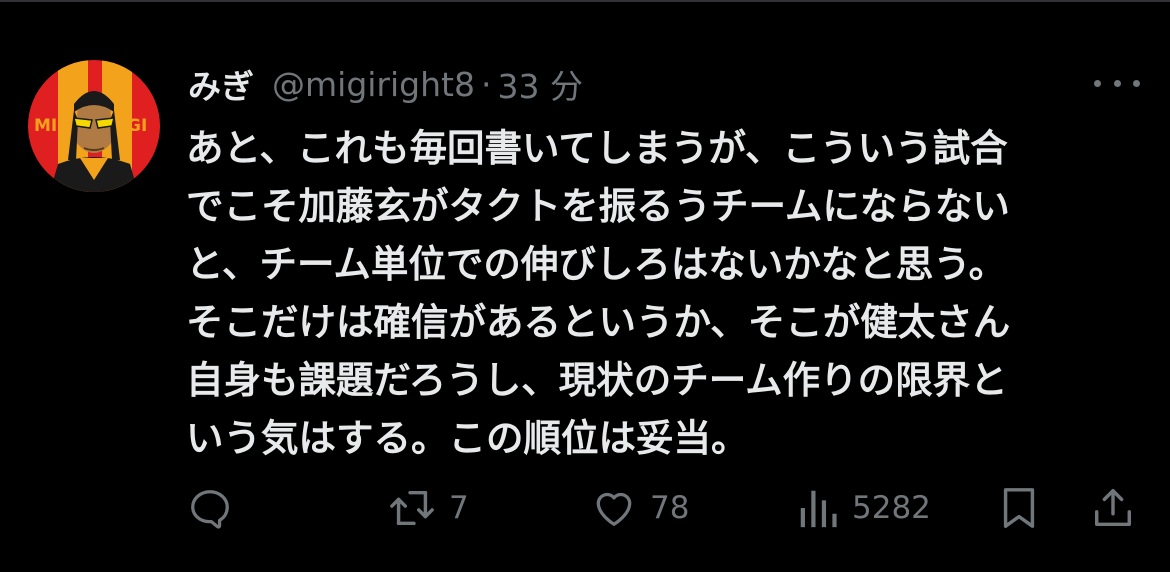 The height and width of the screenshot is (572, 1170). I want to click on tweet-header: みぎ @migiright8 · 33 分, so click(385, 84).